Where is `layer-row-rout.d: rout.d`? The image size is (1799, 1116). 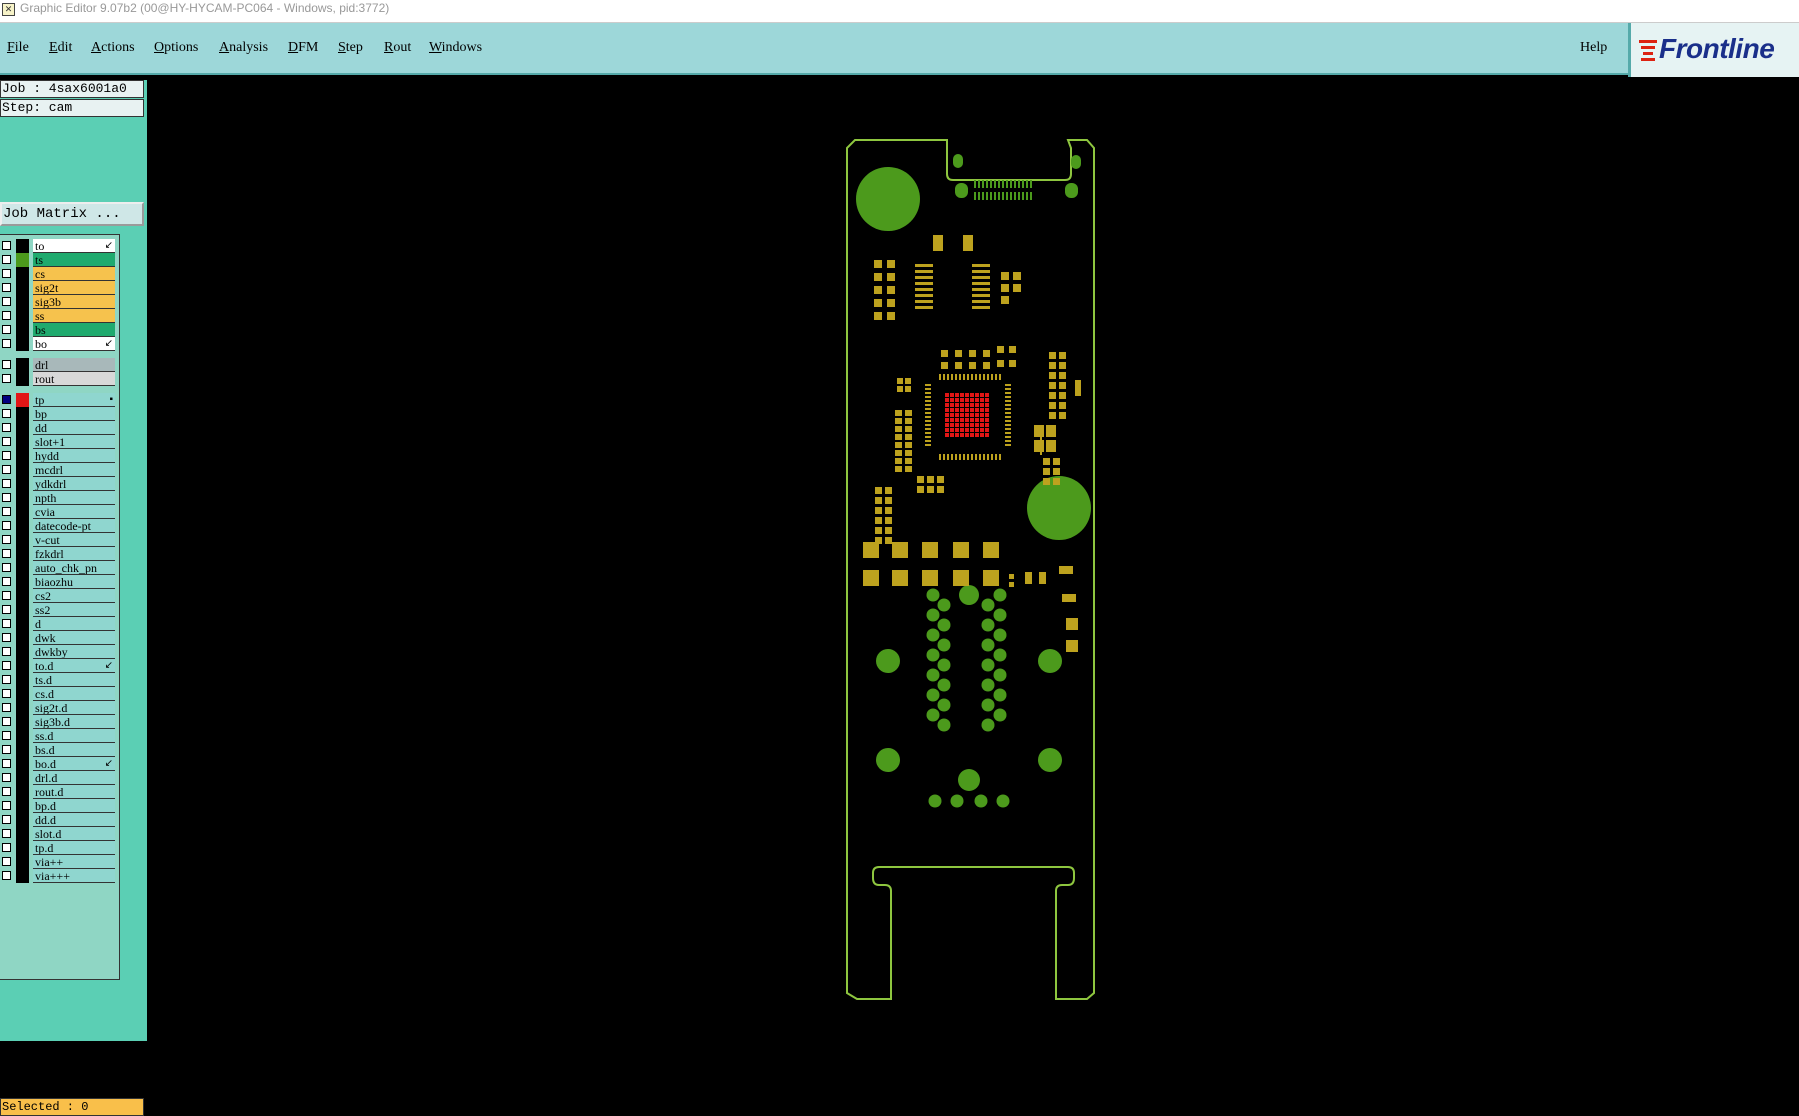
layer-row-rout.d: rout.d is located at coordinates (58, 792).